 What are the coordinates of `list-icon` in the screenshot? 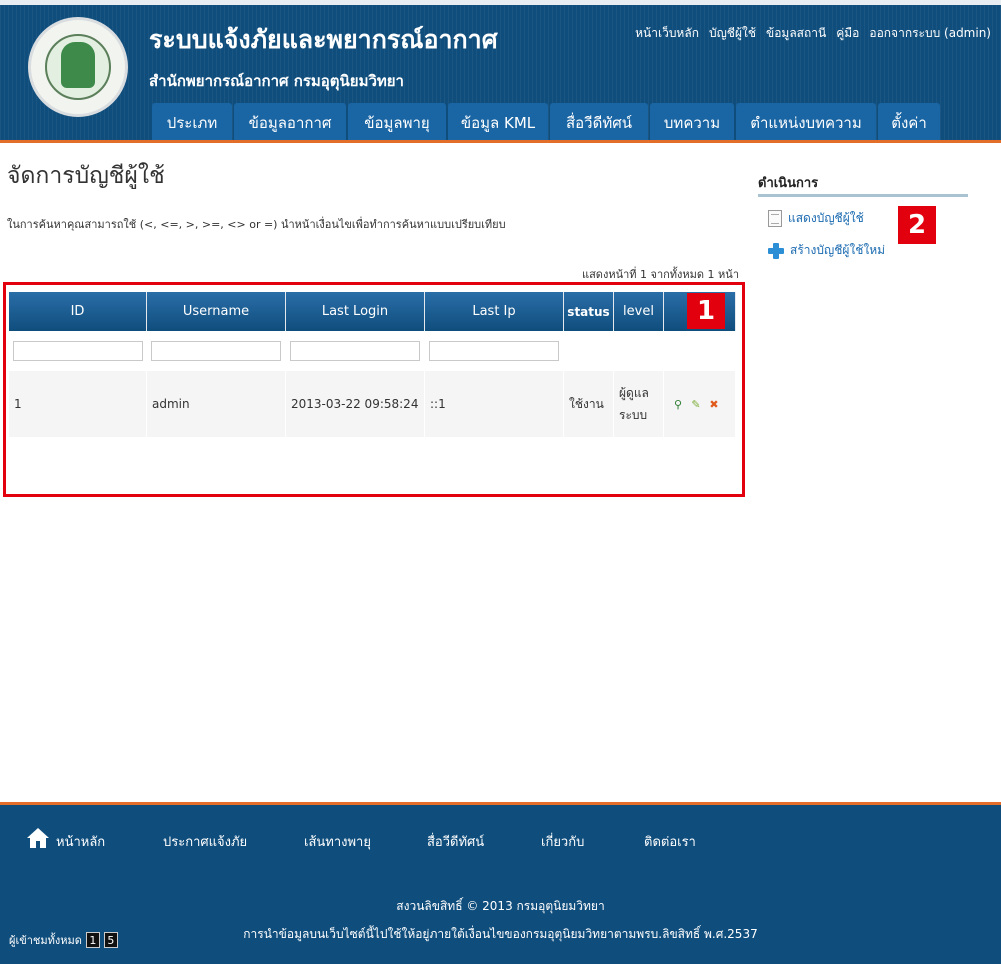 It's located at (775, 218).